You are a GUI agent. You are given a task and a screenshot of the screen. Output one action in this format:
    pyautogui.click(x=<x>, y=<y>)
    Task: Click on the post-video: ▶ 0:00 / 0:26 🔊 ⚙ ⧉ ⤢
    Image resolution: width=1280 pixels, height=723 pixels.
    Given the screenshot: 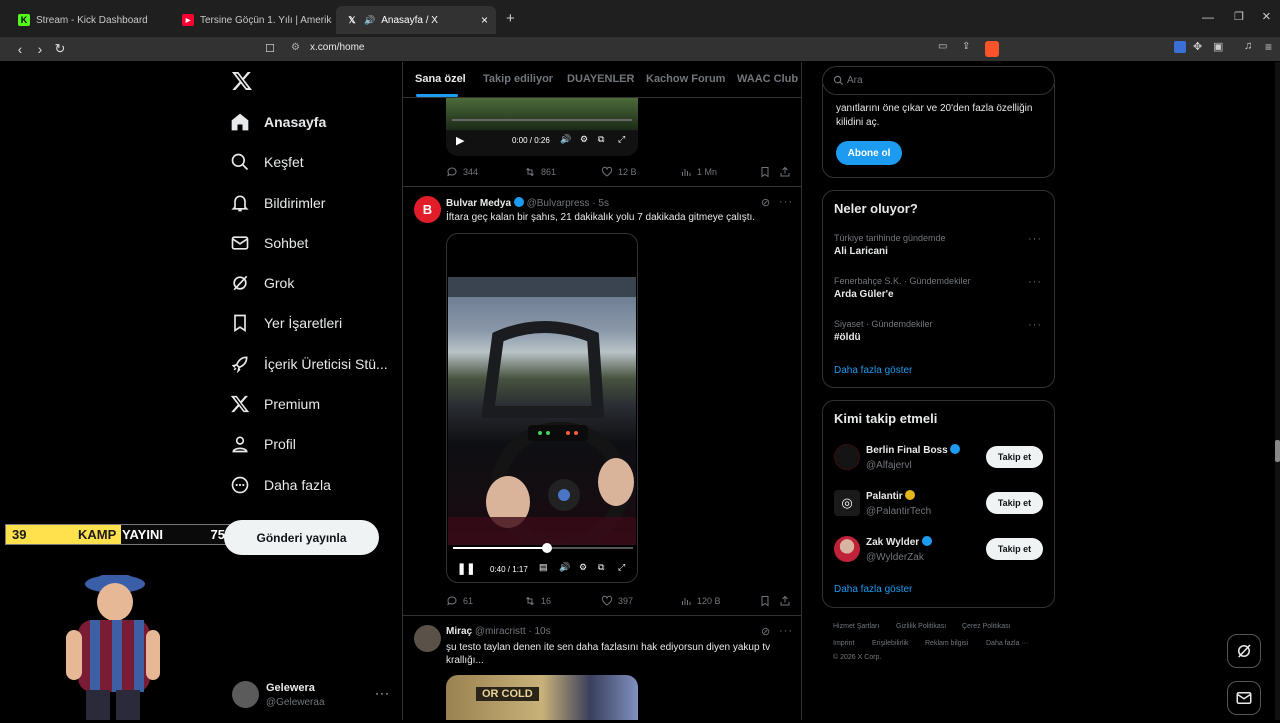 What is the action you would take?
    pyautogui.click(x=542, y=127)
    